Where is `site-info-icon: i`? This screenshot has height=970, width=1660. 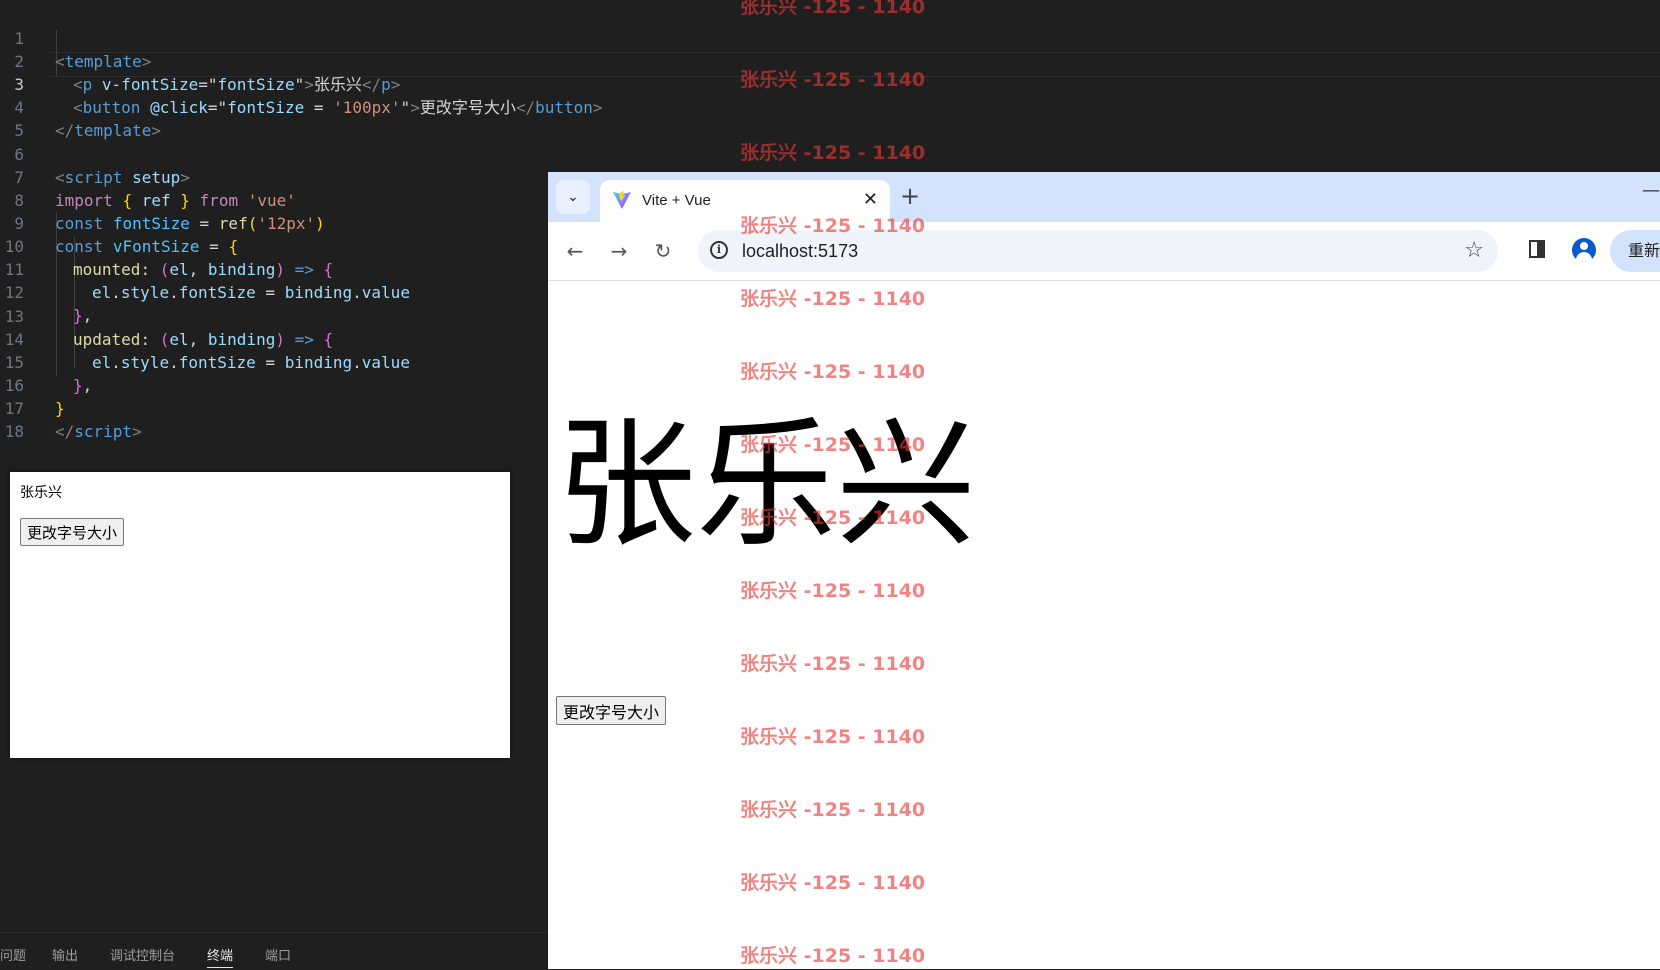 site-info-icon: i is located at coordinates (719, 250).